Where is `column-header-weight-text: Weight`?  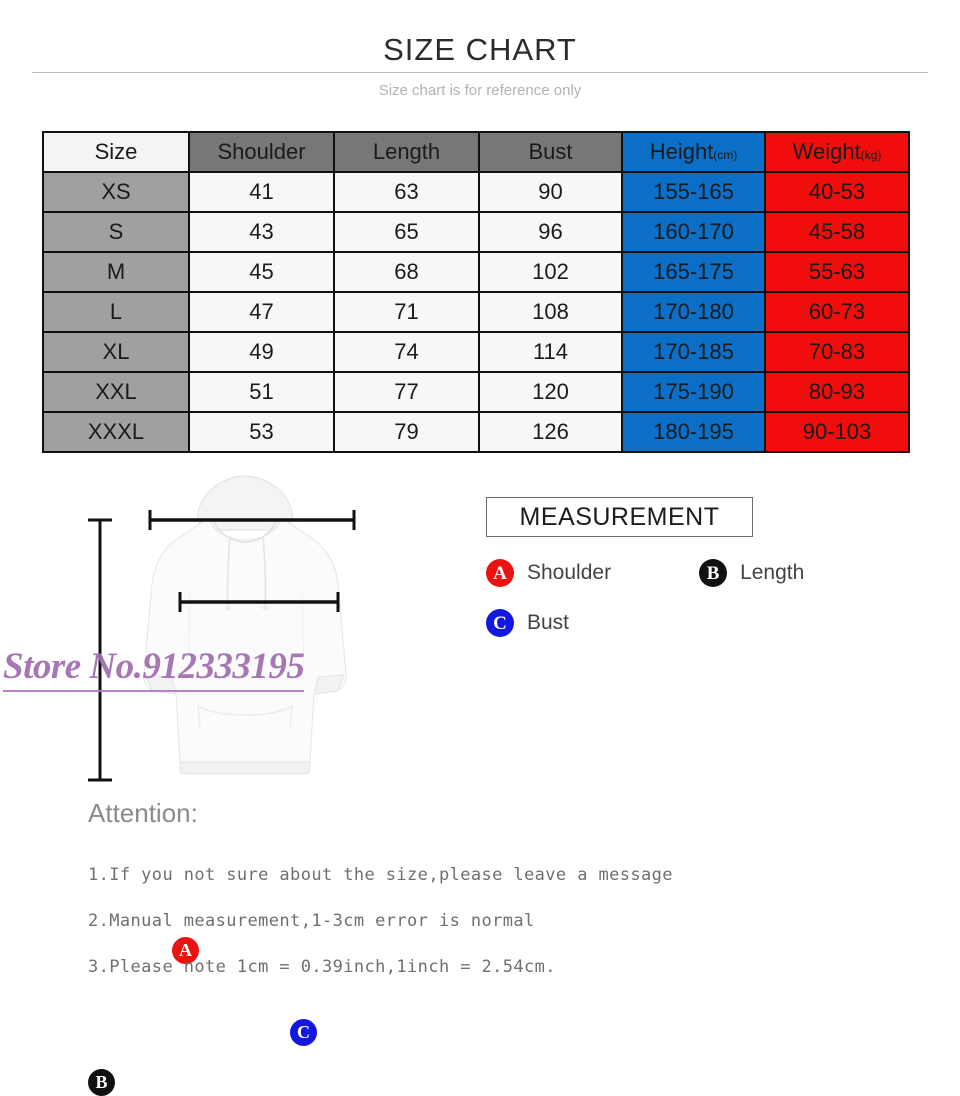
column-header-weight-text: Weight is located at coordinates (826, 151).